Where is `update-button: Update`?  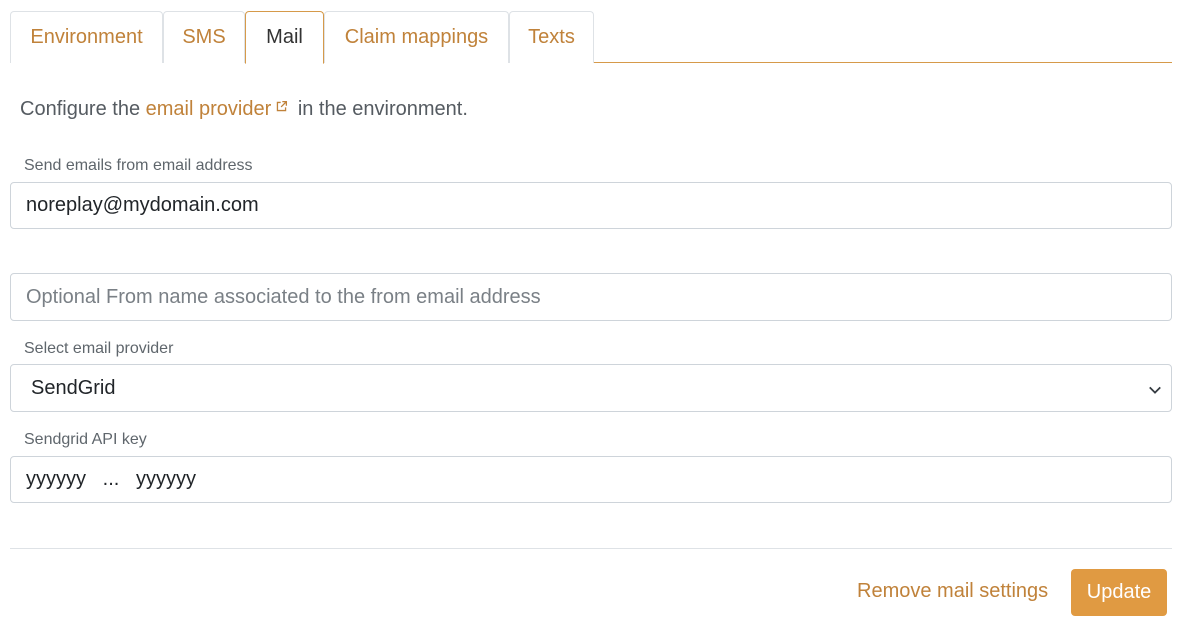 update-button: Update is located at coordinates (1119, 592).